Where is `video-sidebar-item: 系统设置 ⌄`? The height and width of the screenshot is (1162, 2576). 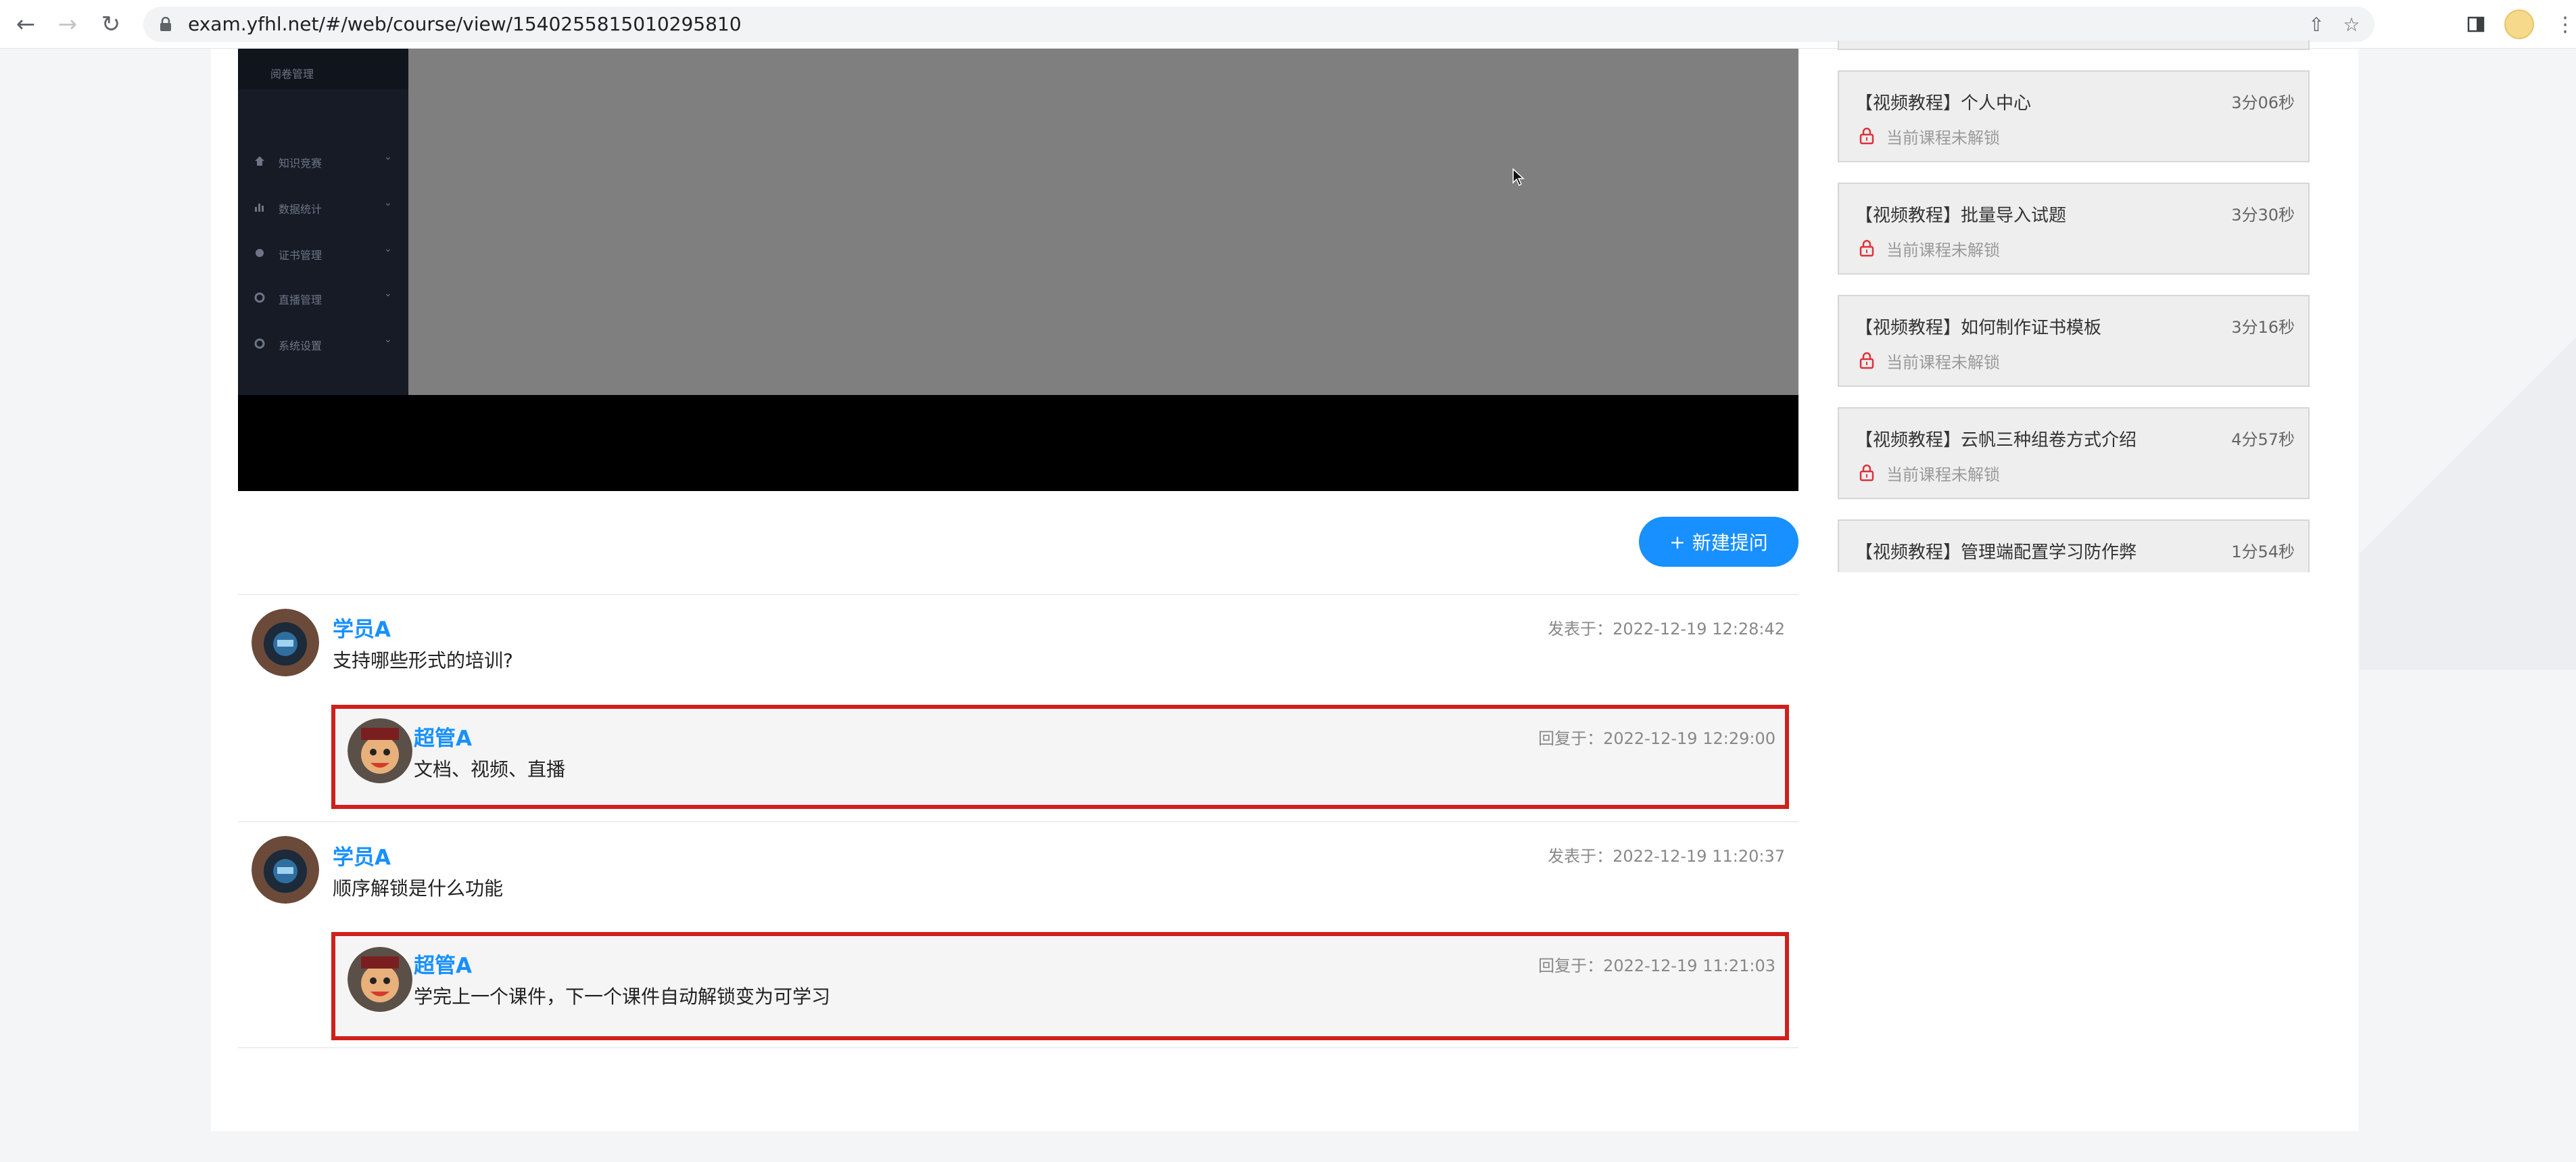
video-sidebar-item: 系统设置 ⌄ is located at coordinates (323, 345).